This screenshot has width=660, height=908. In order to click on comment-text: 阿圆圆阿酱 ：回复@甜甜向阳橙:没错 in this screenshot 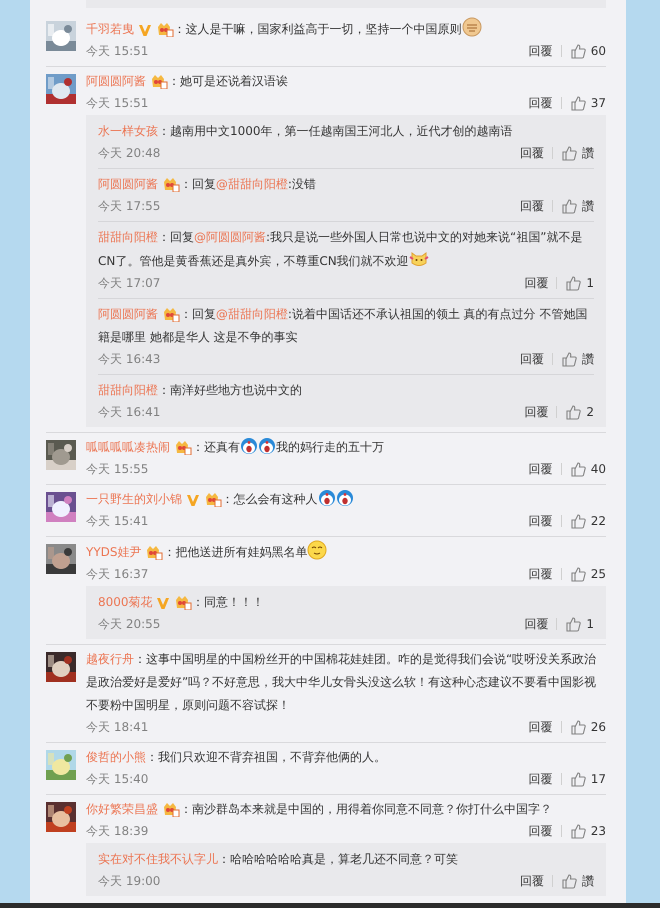, I will do `click(207, 184)`.